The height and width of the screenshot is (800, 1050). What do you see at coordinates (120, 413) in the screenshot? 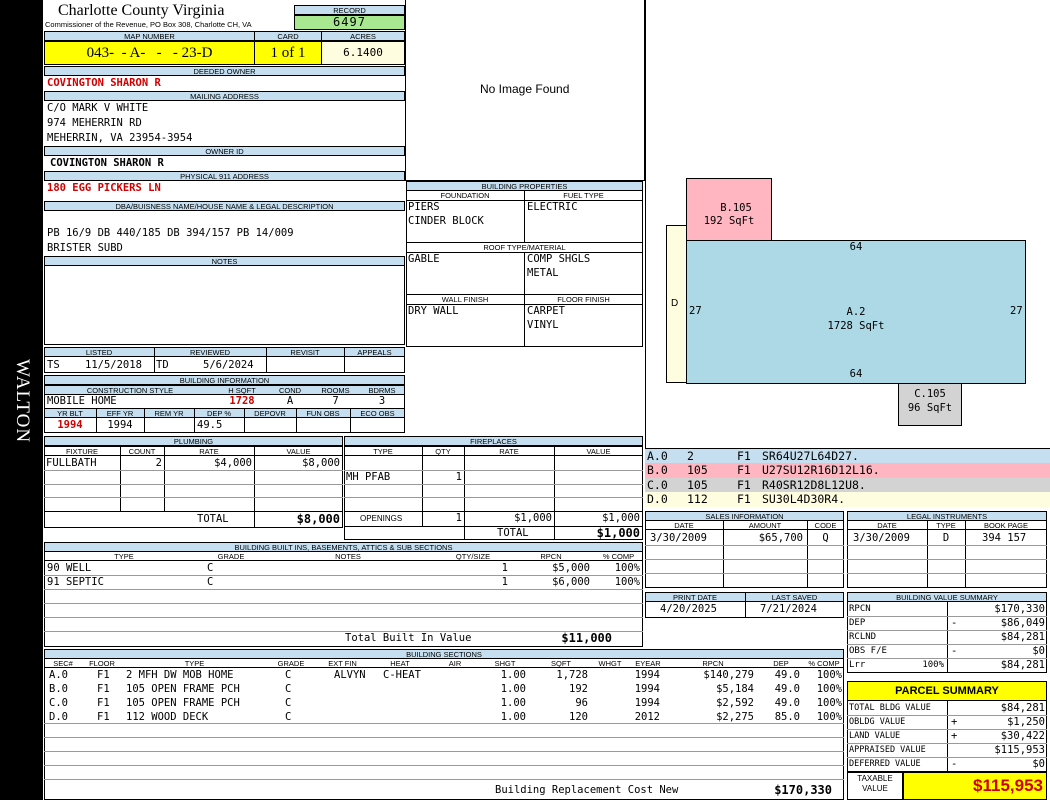
I see `effyr-header: EFF YR` at bounding box center [120, 413].